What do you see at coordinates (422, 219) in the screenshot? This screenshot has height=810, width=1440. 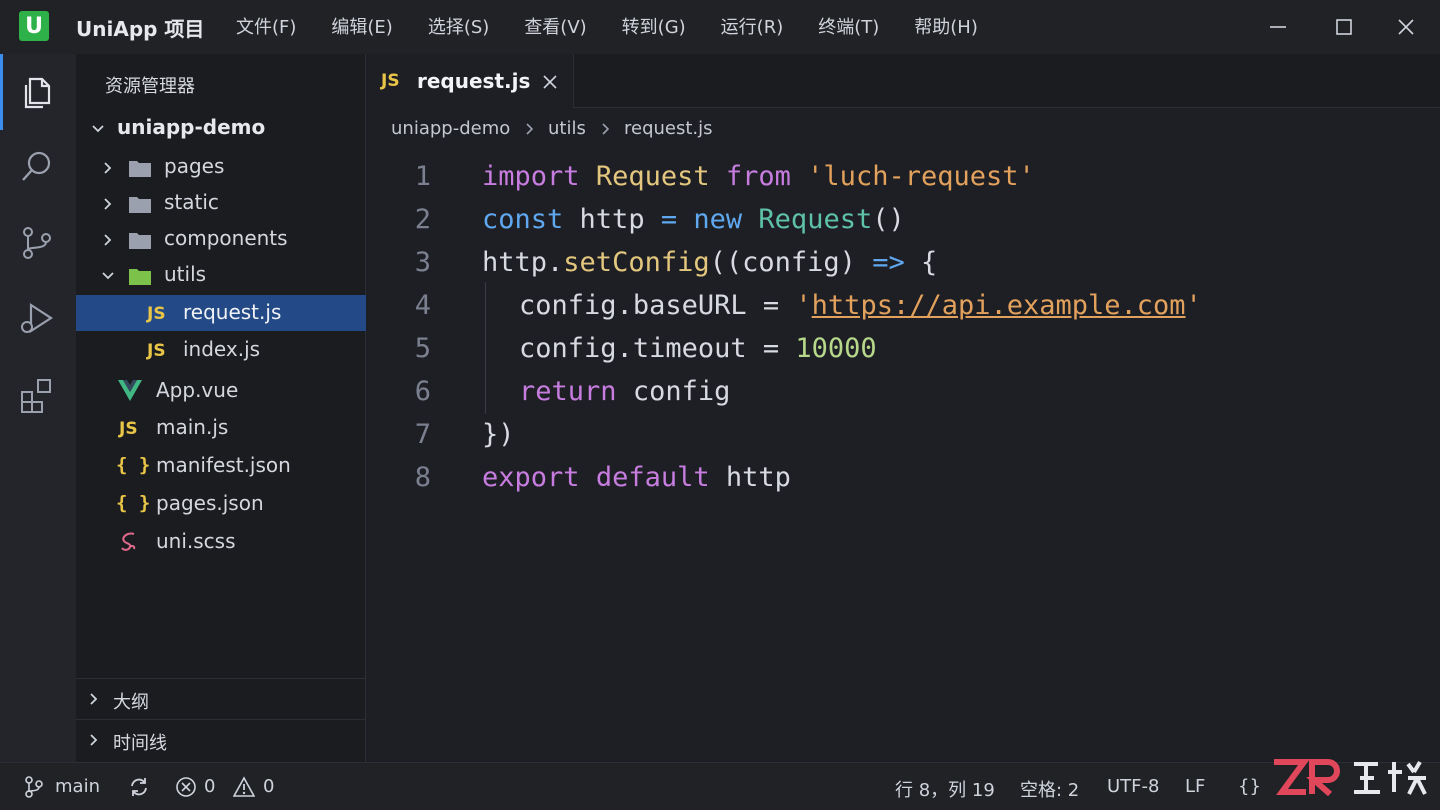 I see `line-number: 2` at bounding box center [422, 219].